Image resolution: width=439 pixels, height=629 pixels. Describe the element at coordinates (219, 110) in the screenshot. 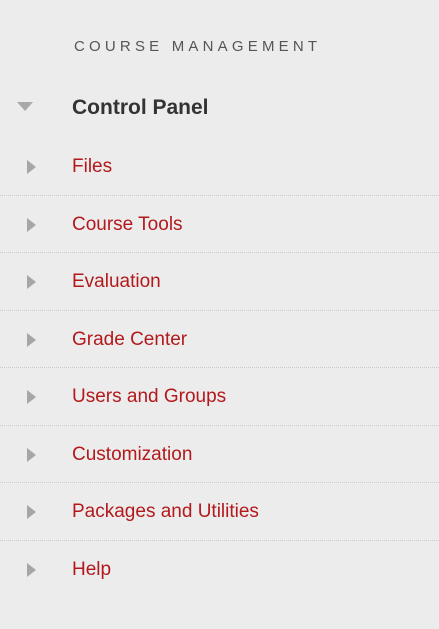

I see `control-panel-toggle: Control Panel` at that location.